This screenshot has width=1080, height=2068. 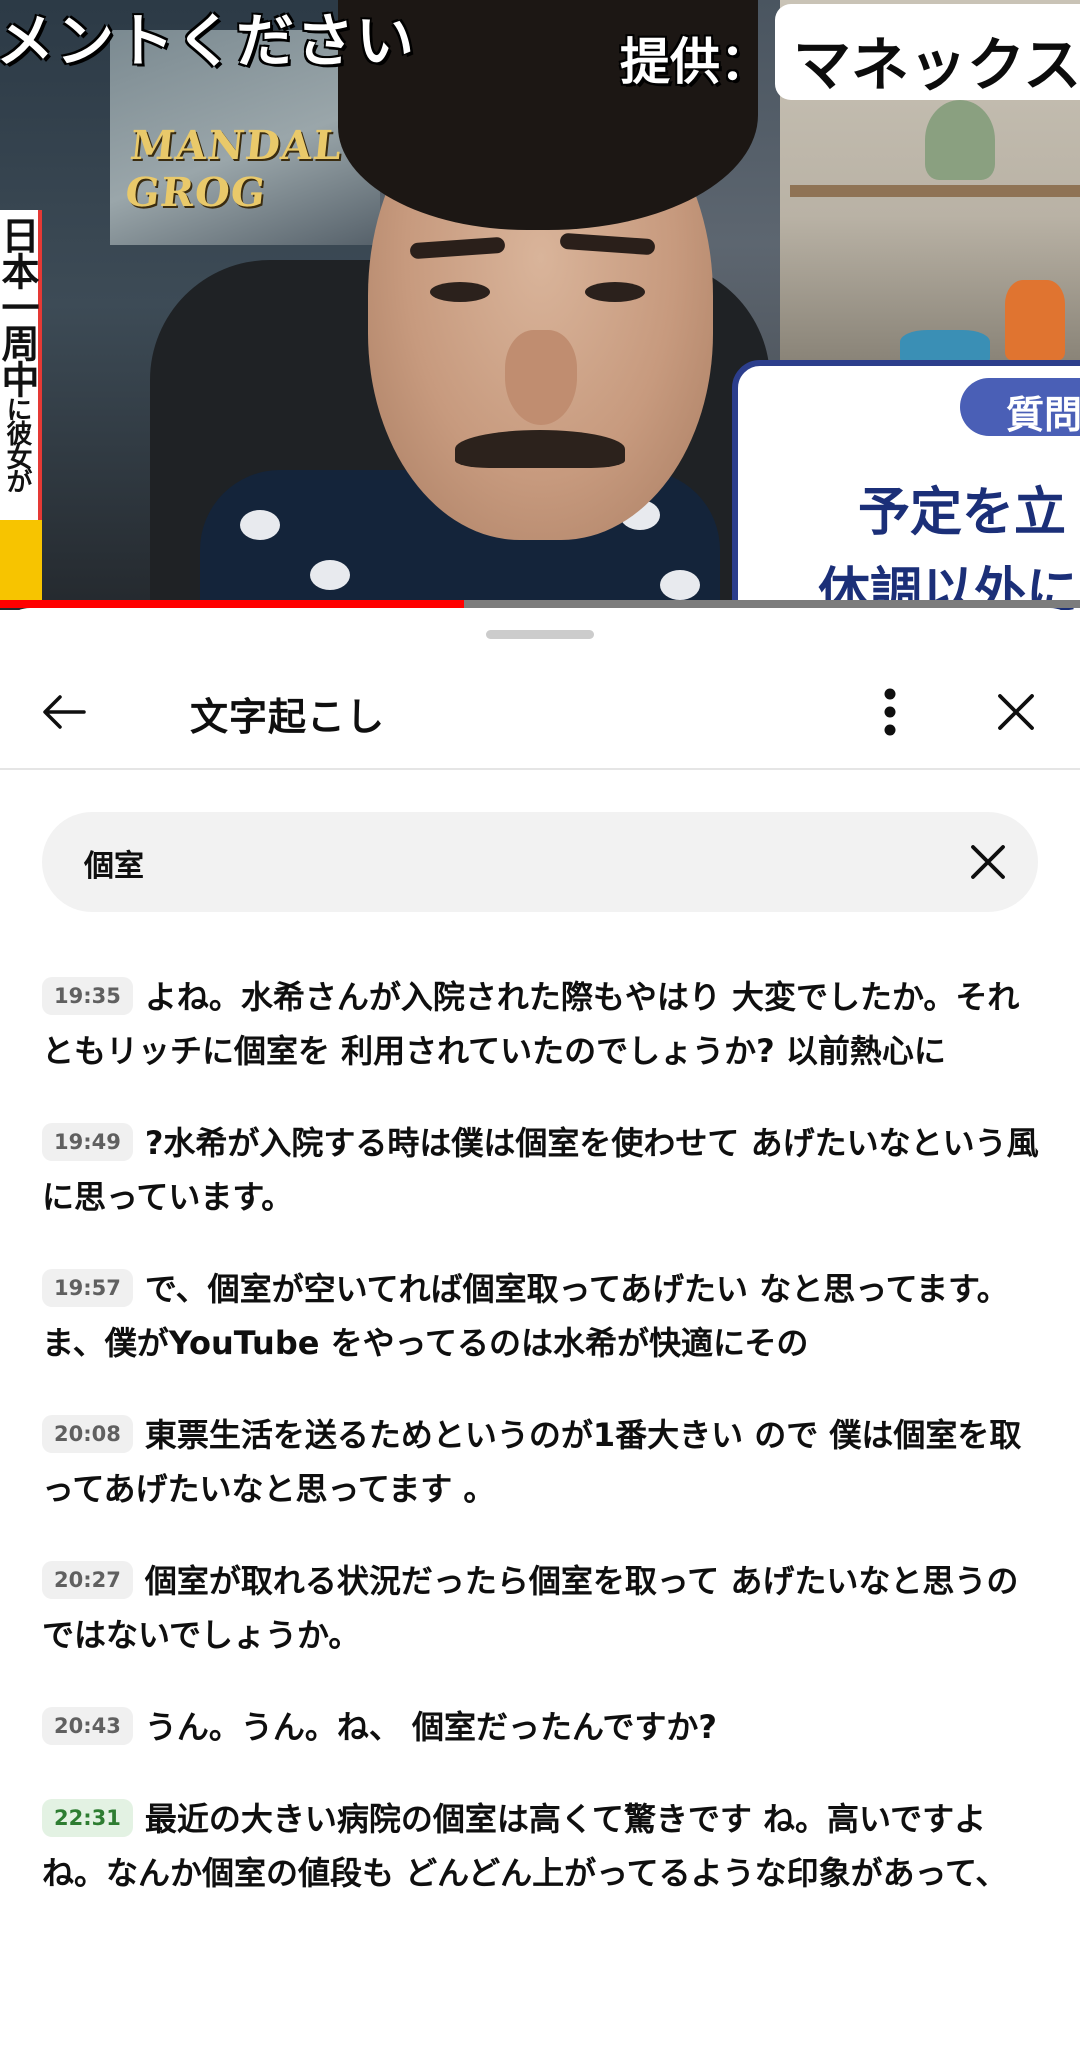 What do you see at coordinates (540, 449) in the screenshot?
I see `moustache` at bounding box center [540, 449].